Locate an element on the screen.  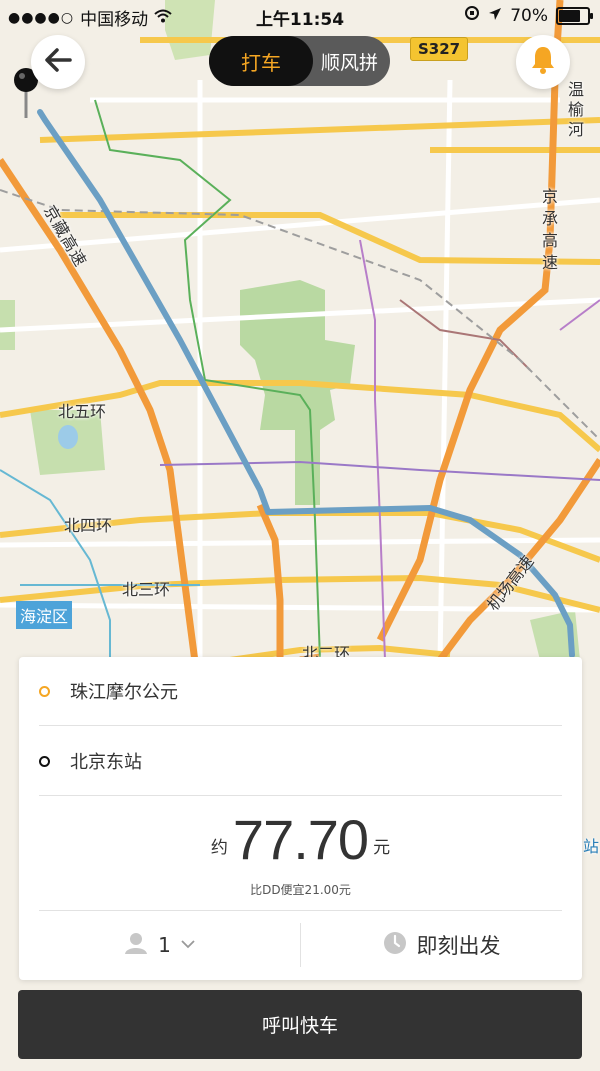
person-icon is located at coordinates (136, 945).